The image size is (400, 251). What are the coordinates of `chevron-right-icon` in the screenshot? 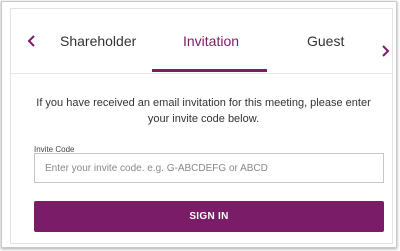 It's located at (385, 51).